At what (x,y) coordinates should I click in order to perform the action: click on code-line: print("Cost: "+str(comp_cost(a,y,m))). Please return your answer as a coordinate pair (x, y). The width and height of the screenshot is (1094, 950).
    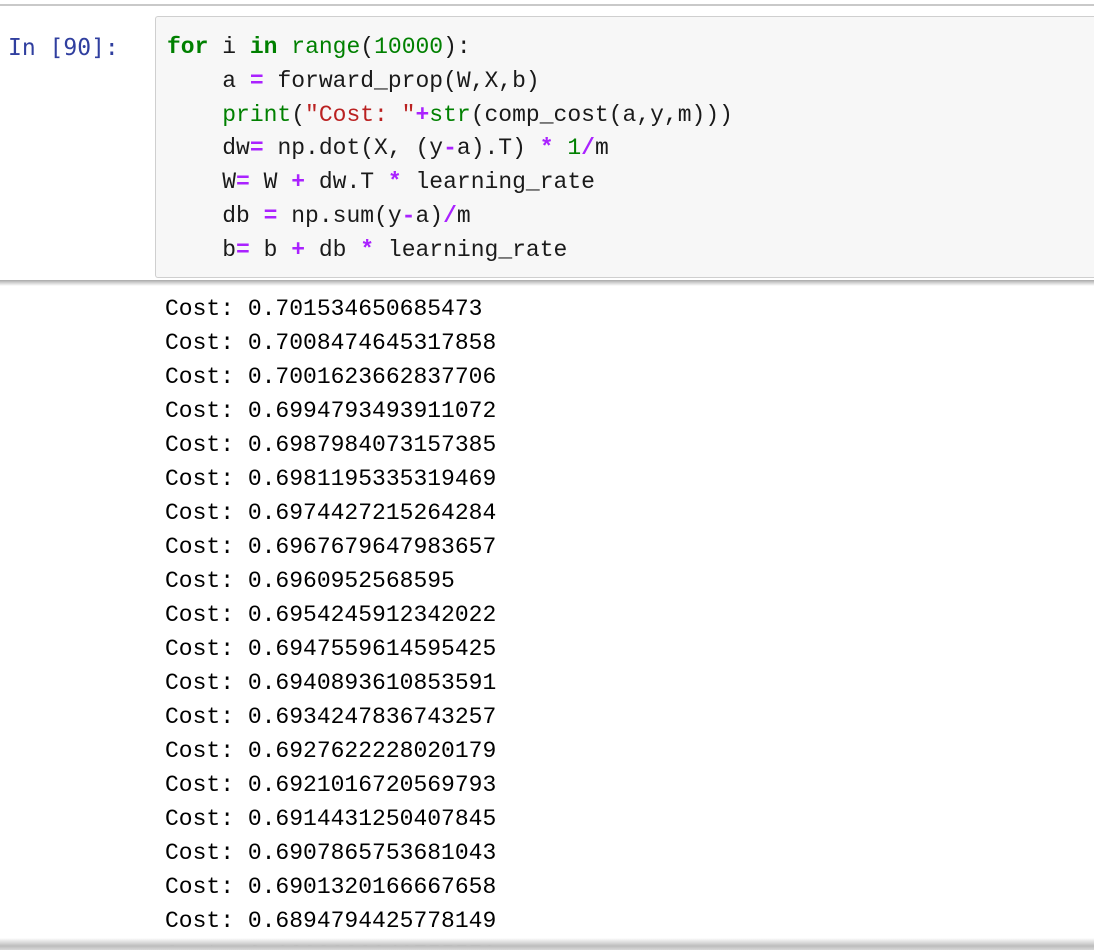
    Looking at the image, I should click on (450, 116).